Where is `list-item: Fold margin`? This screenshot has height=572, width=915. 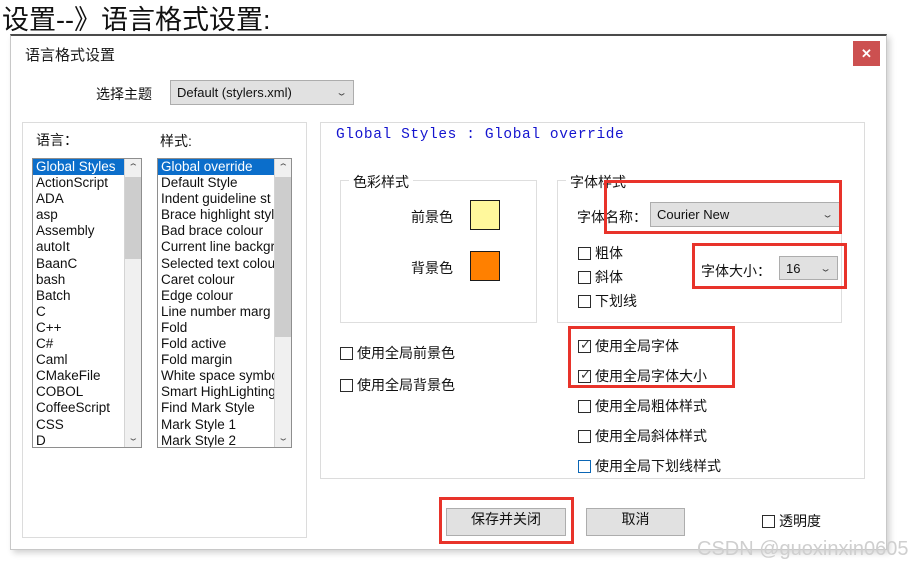 list-item: Fold margin is located at coordinates (216, 360).